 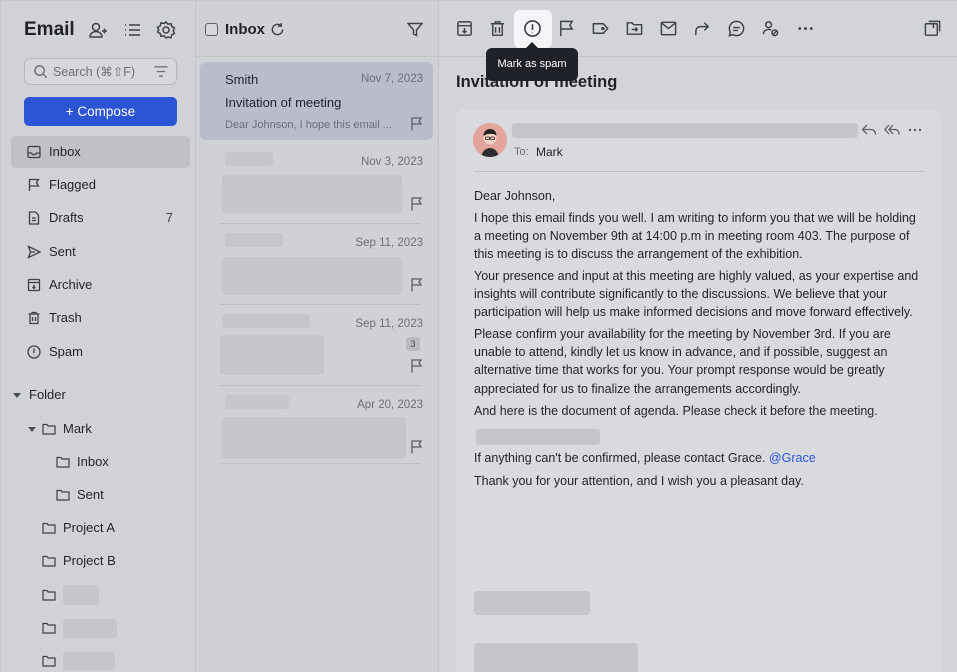 What do you see at coordinates (805, 28) in the screenshot?
I see `more-actions-button` at bounding box center [805, 28].